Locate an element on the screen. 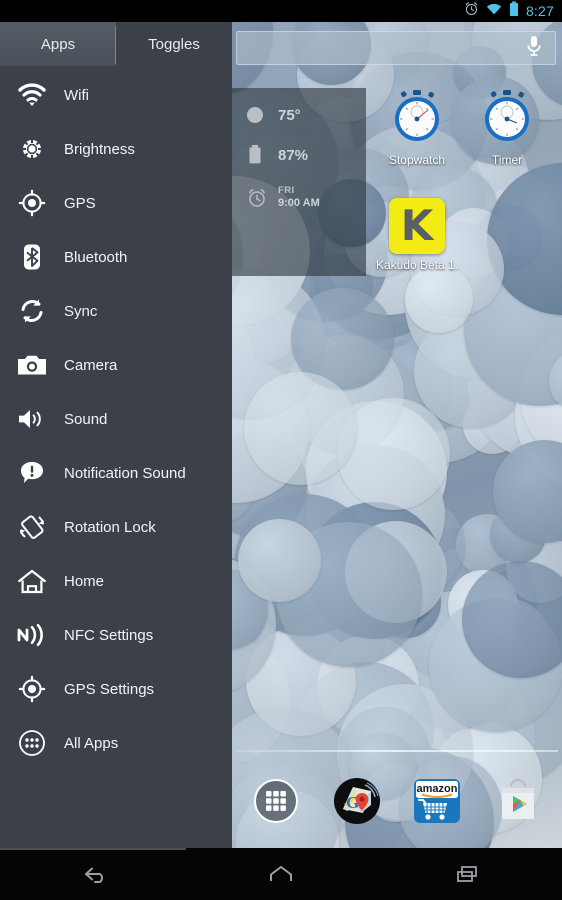  amazon-icon: amazon is located at coordinates (437, 801).